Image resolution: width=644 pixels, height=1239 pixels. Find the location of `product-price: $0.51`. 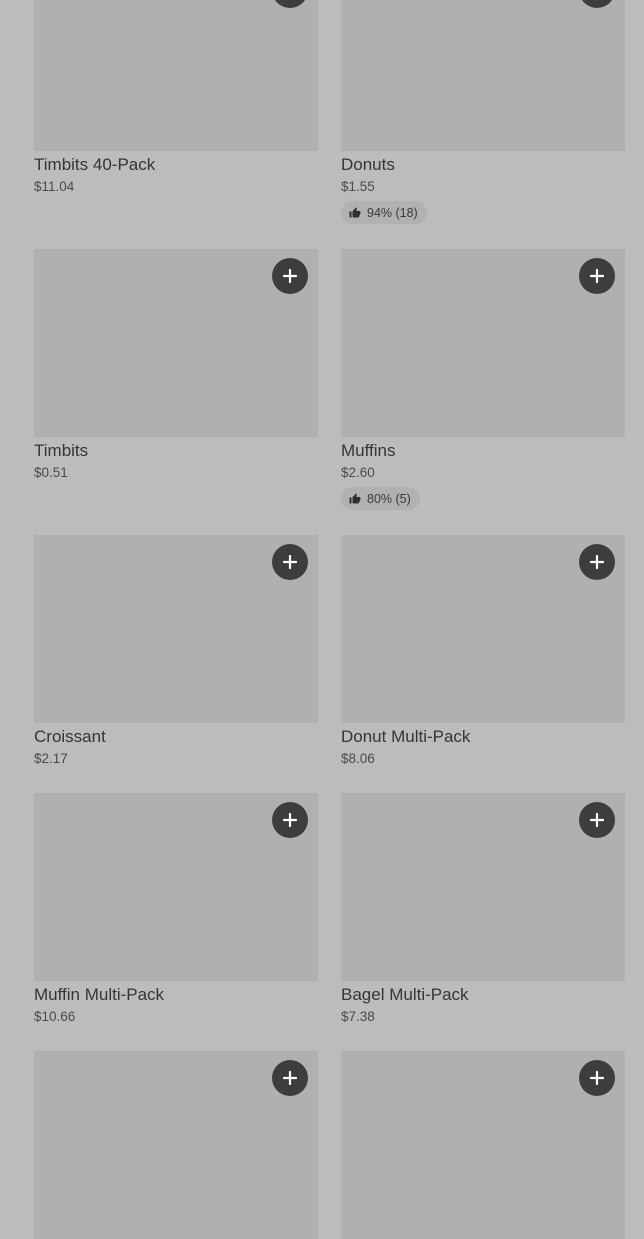

product-price: $0.51 is located at coordinates (51, 472).